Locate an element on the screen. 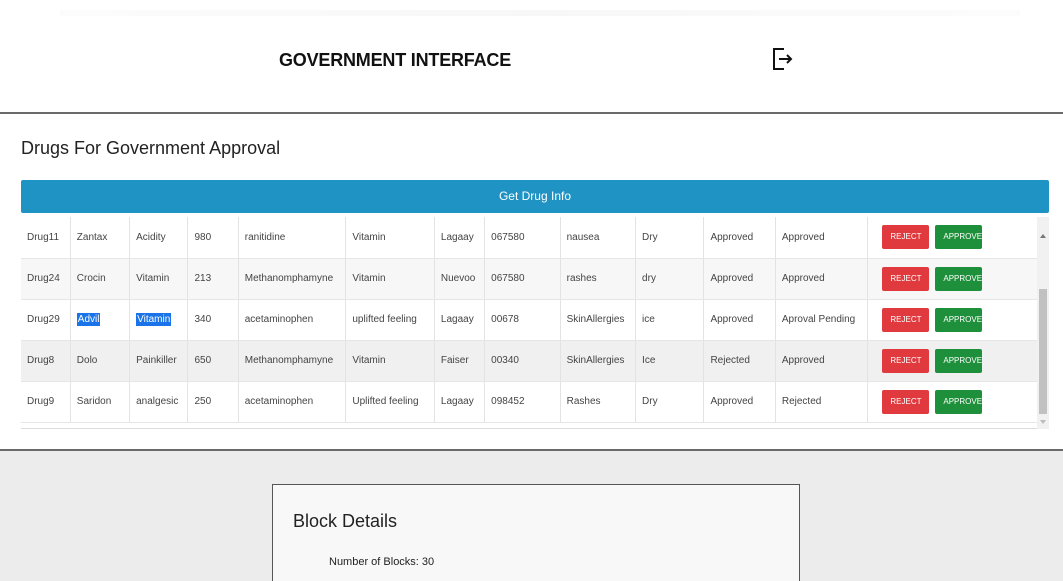 This screenshot has width=1063, height=581. cell-side-effect: nausea is located at coordinates (598, 238).